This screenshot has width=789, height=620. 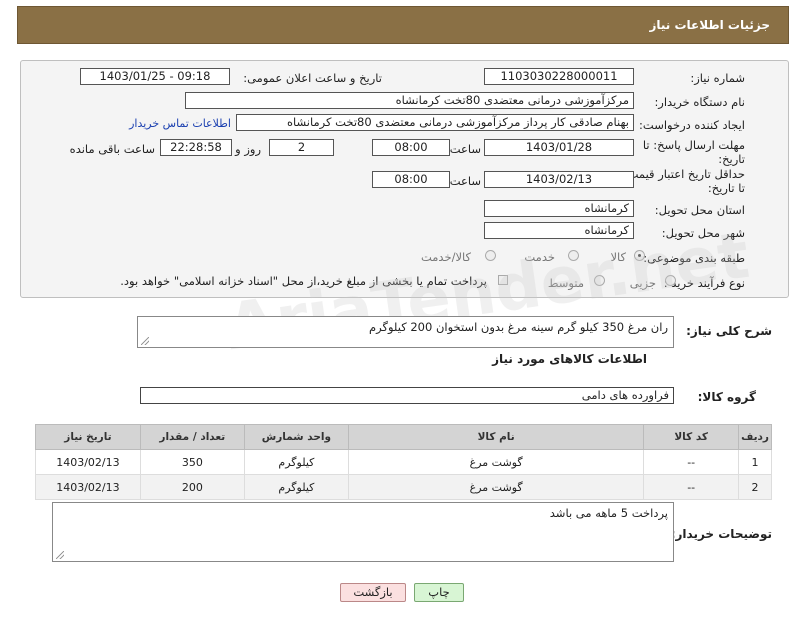 I want to click on goods-group-field: فراورده های دامی, so click(x=407, y=395).